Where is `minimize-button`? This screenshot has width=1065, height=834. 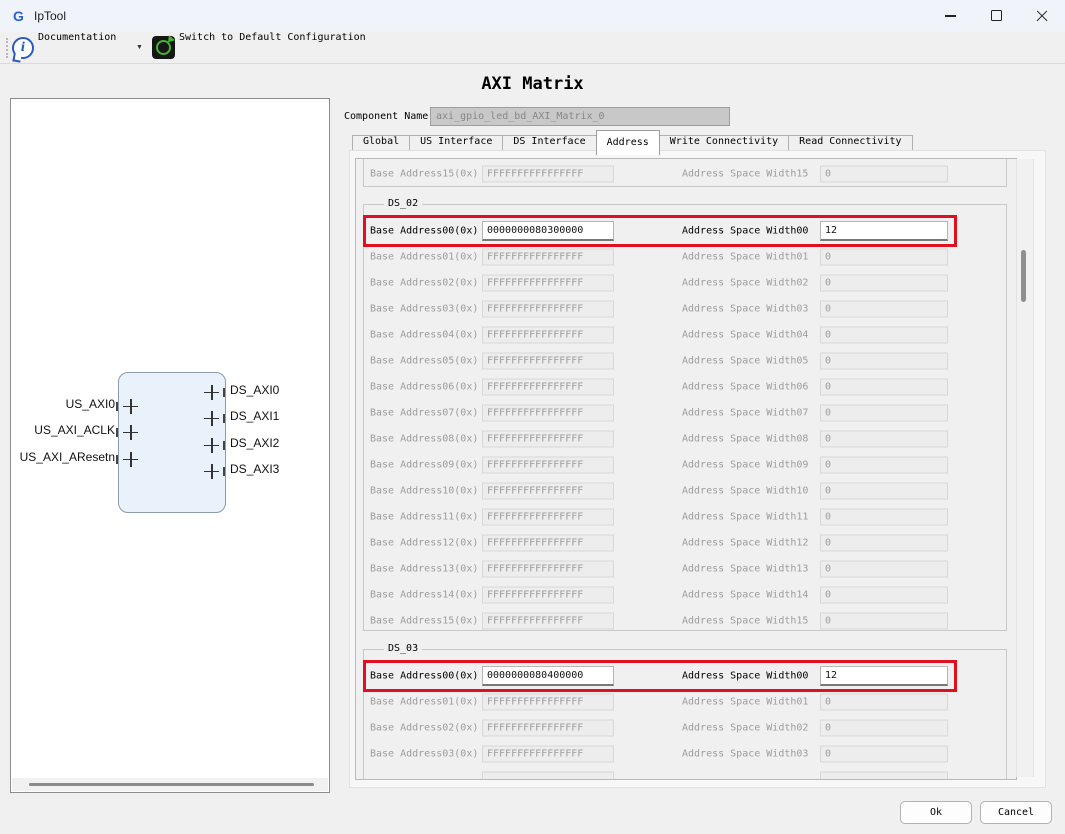 minimize-button is located at coordinates (950, 16).